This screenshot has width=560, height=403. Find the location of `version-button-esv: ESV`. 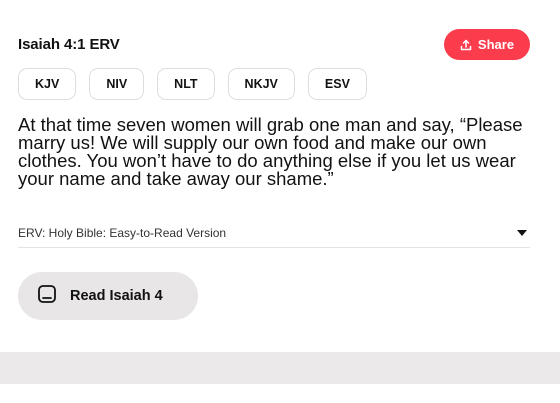

version-button-esv: ESV is located at coordinates (337, 84).